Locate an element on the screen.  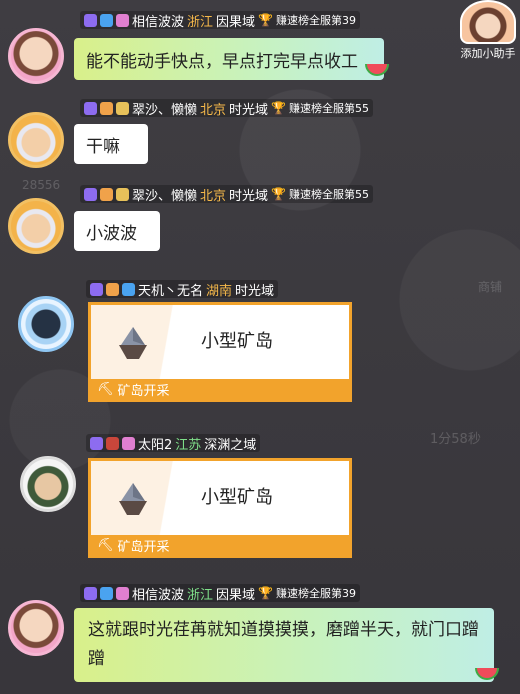
sender-line: 天机丶无名 湖南 时光域 is located at coordinates (182, 289).